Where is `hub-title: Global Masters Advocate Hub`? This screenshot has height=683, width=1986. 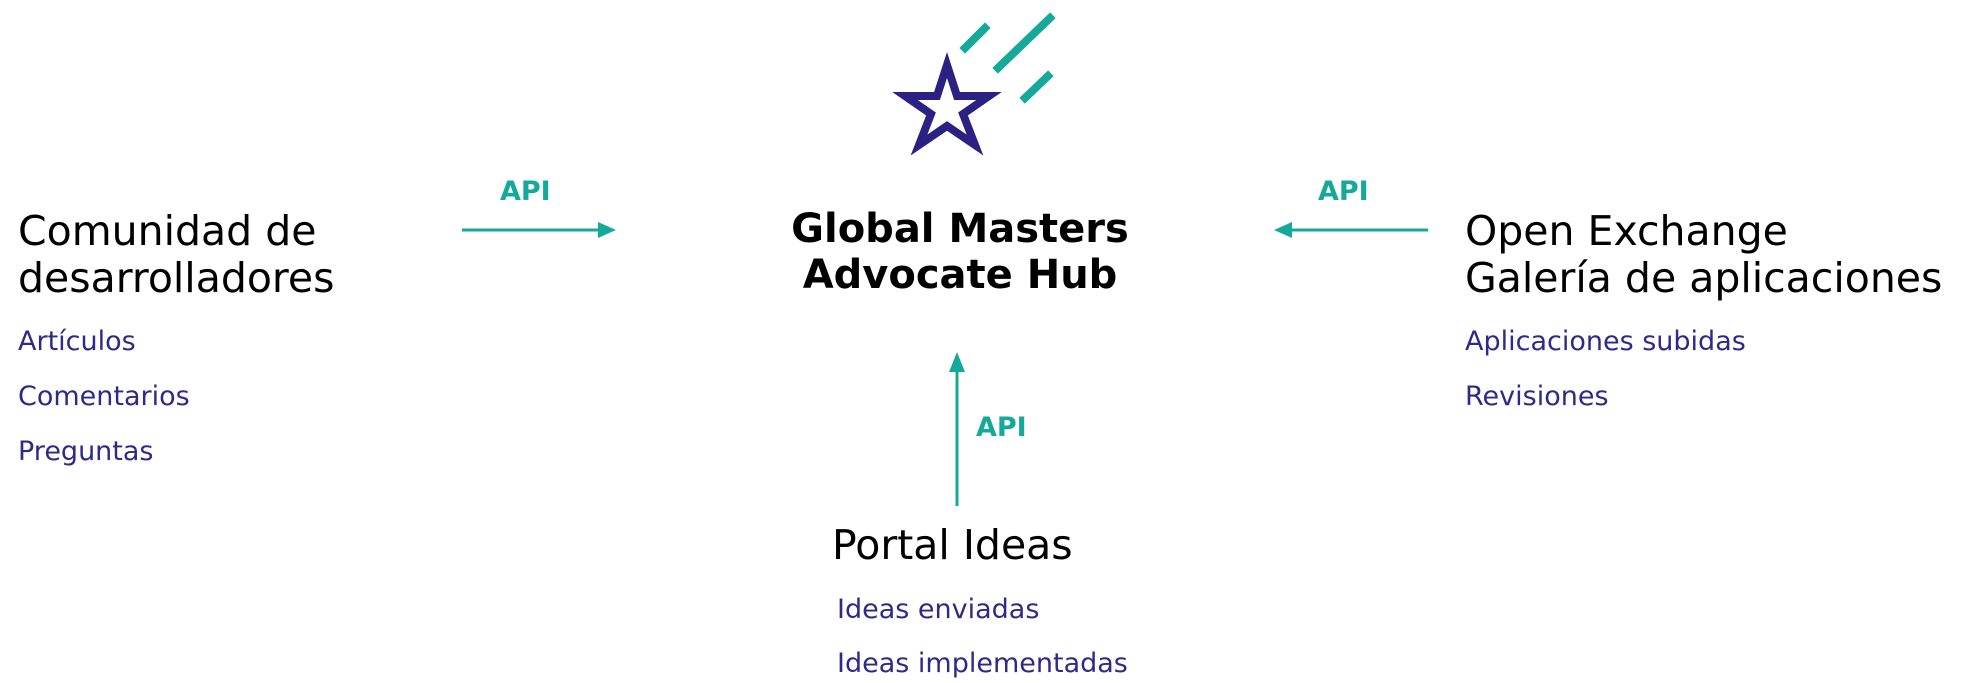
hub-title: Global Masters Advocate Hub is located at coordinates (960, 252).